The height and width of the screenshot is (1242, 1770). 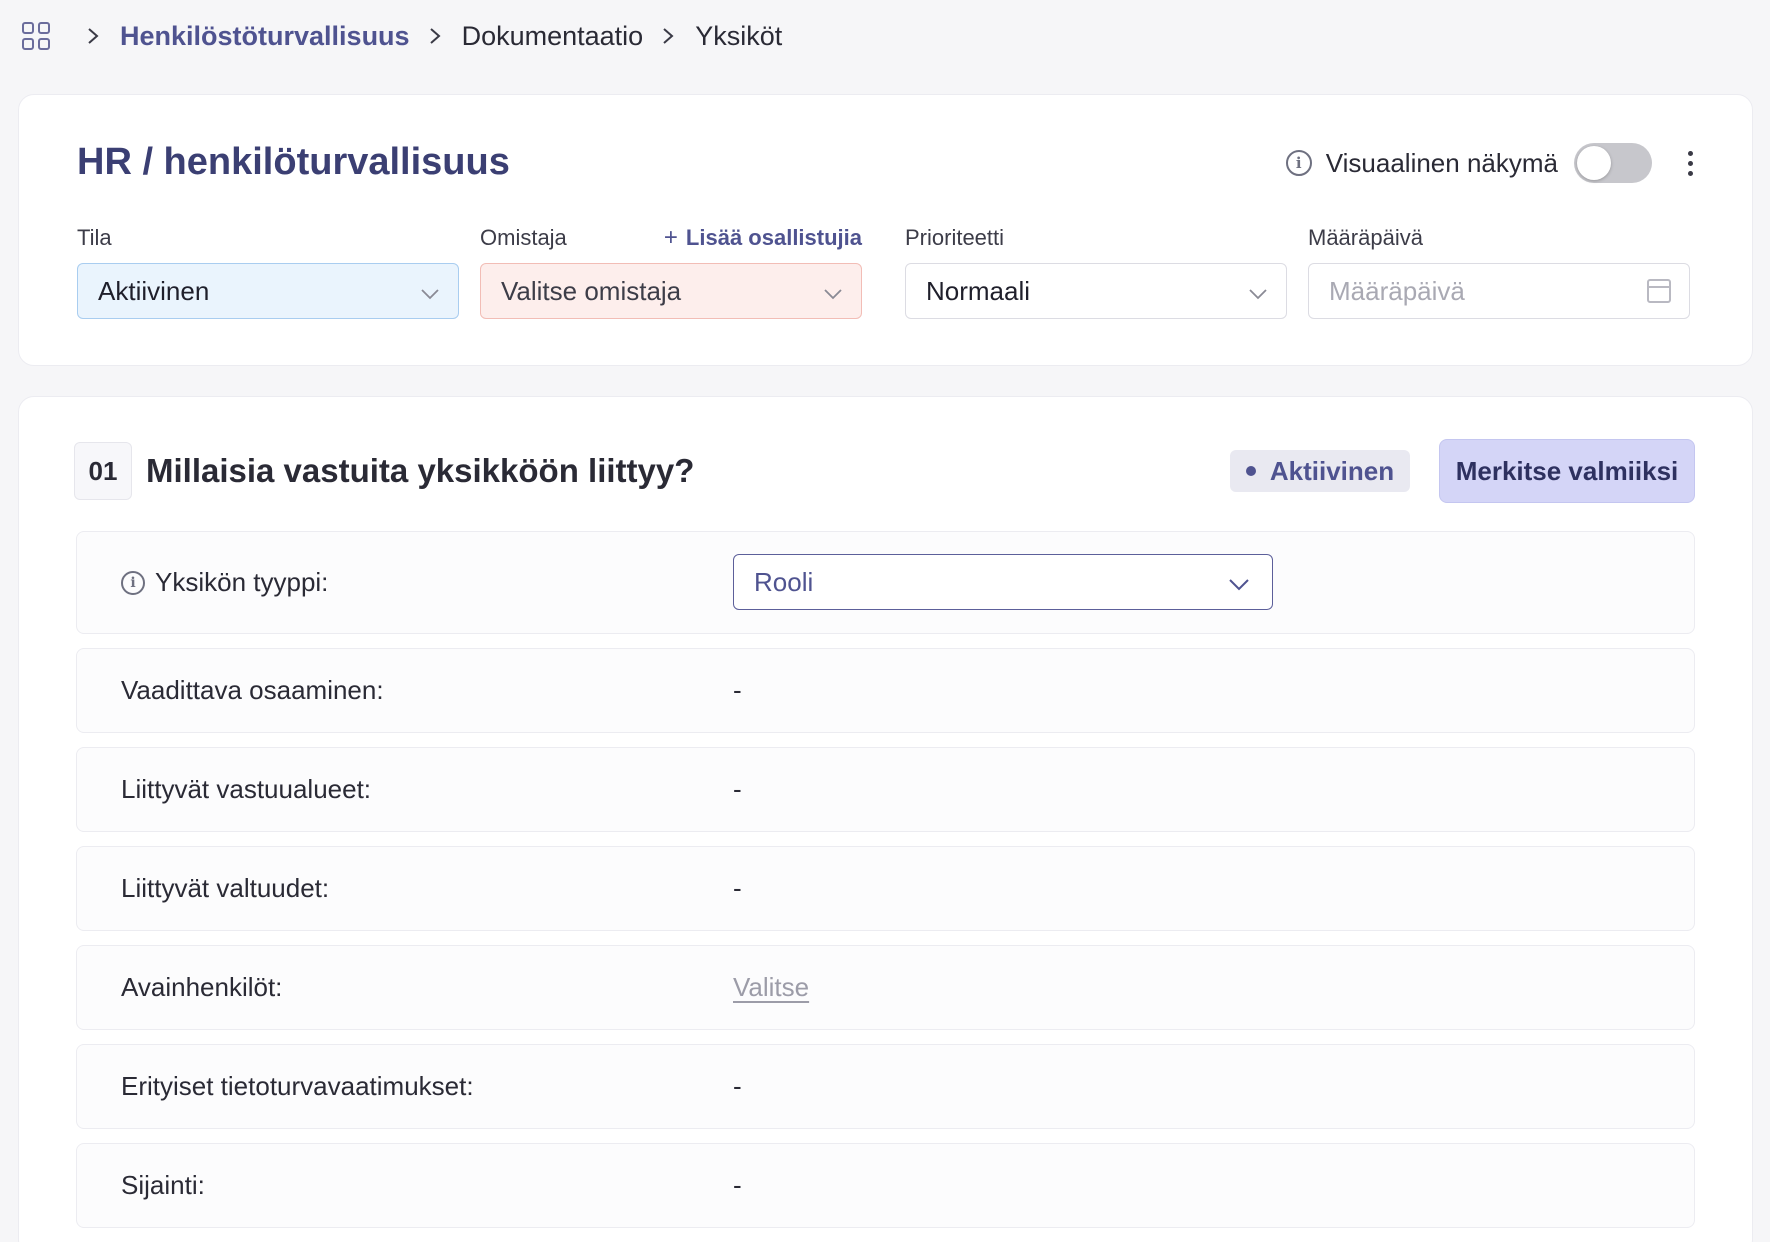 What do you see at coordinates (1397, 290) in the screenshot?
I see `due-date-placeholder: Määräpäivä` at bounding box center [1397, 290].